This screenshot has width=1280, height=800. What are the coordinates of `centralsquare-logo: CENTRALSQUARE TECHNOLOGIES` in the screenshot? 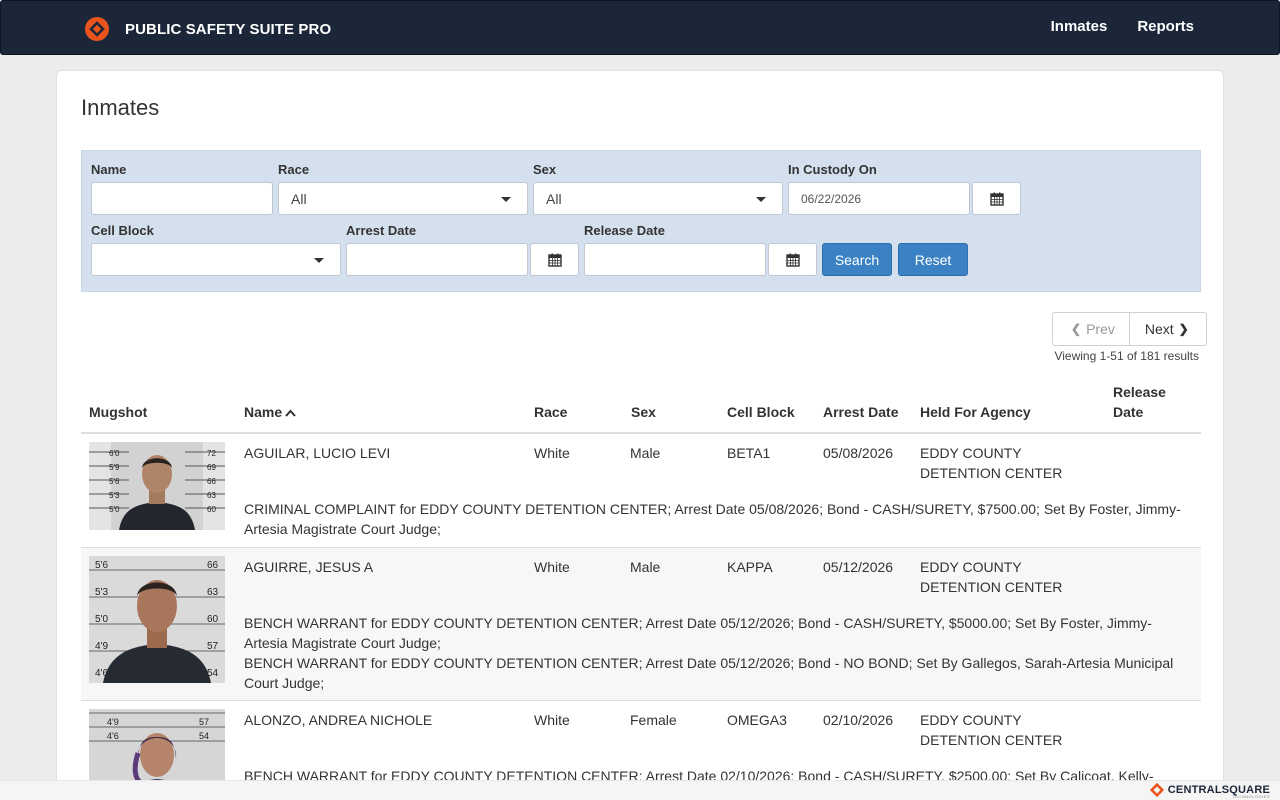 It's located at (1209, 790).